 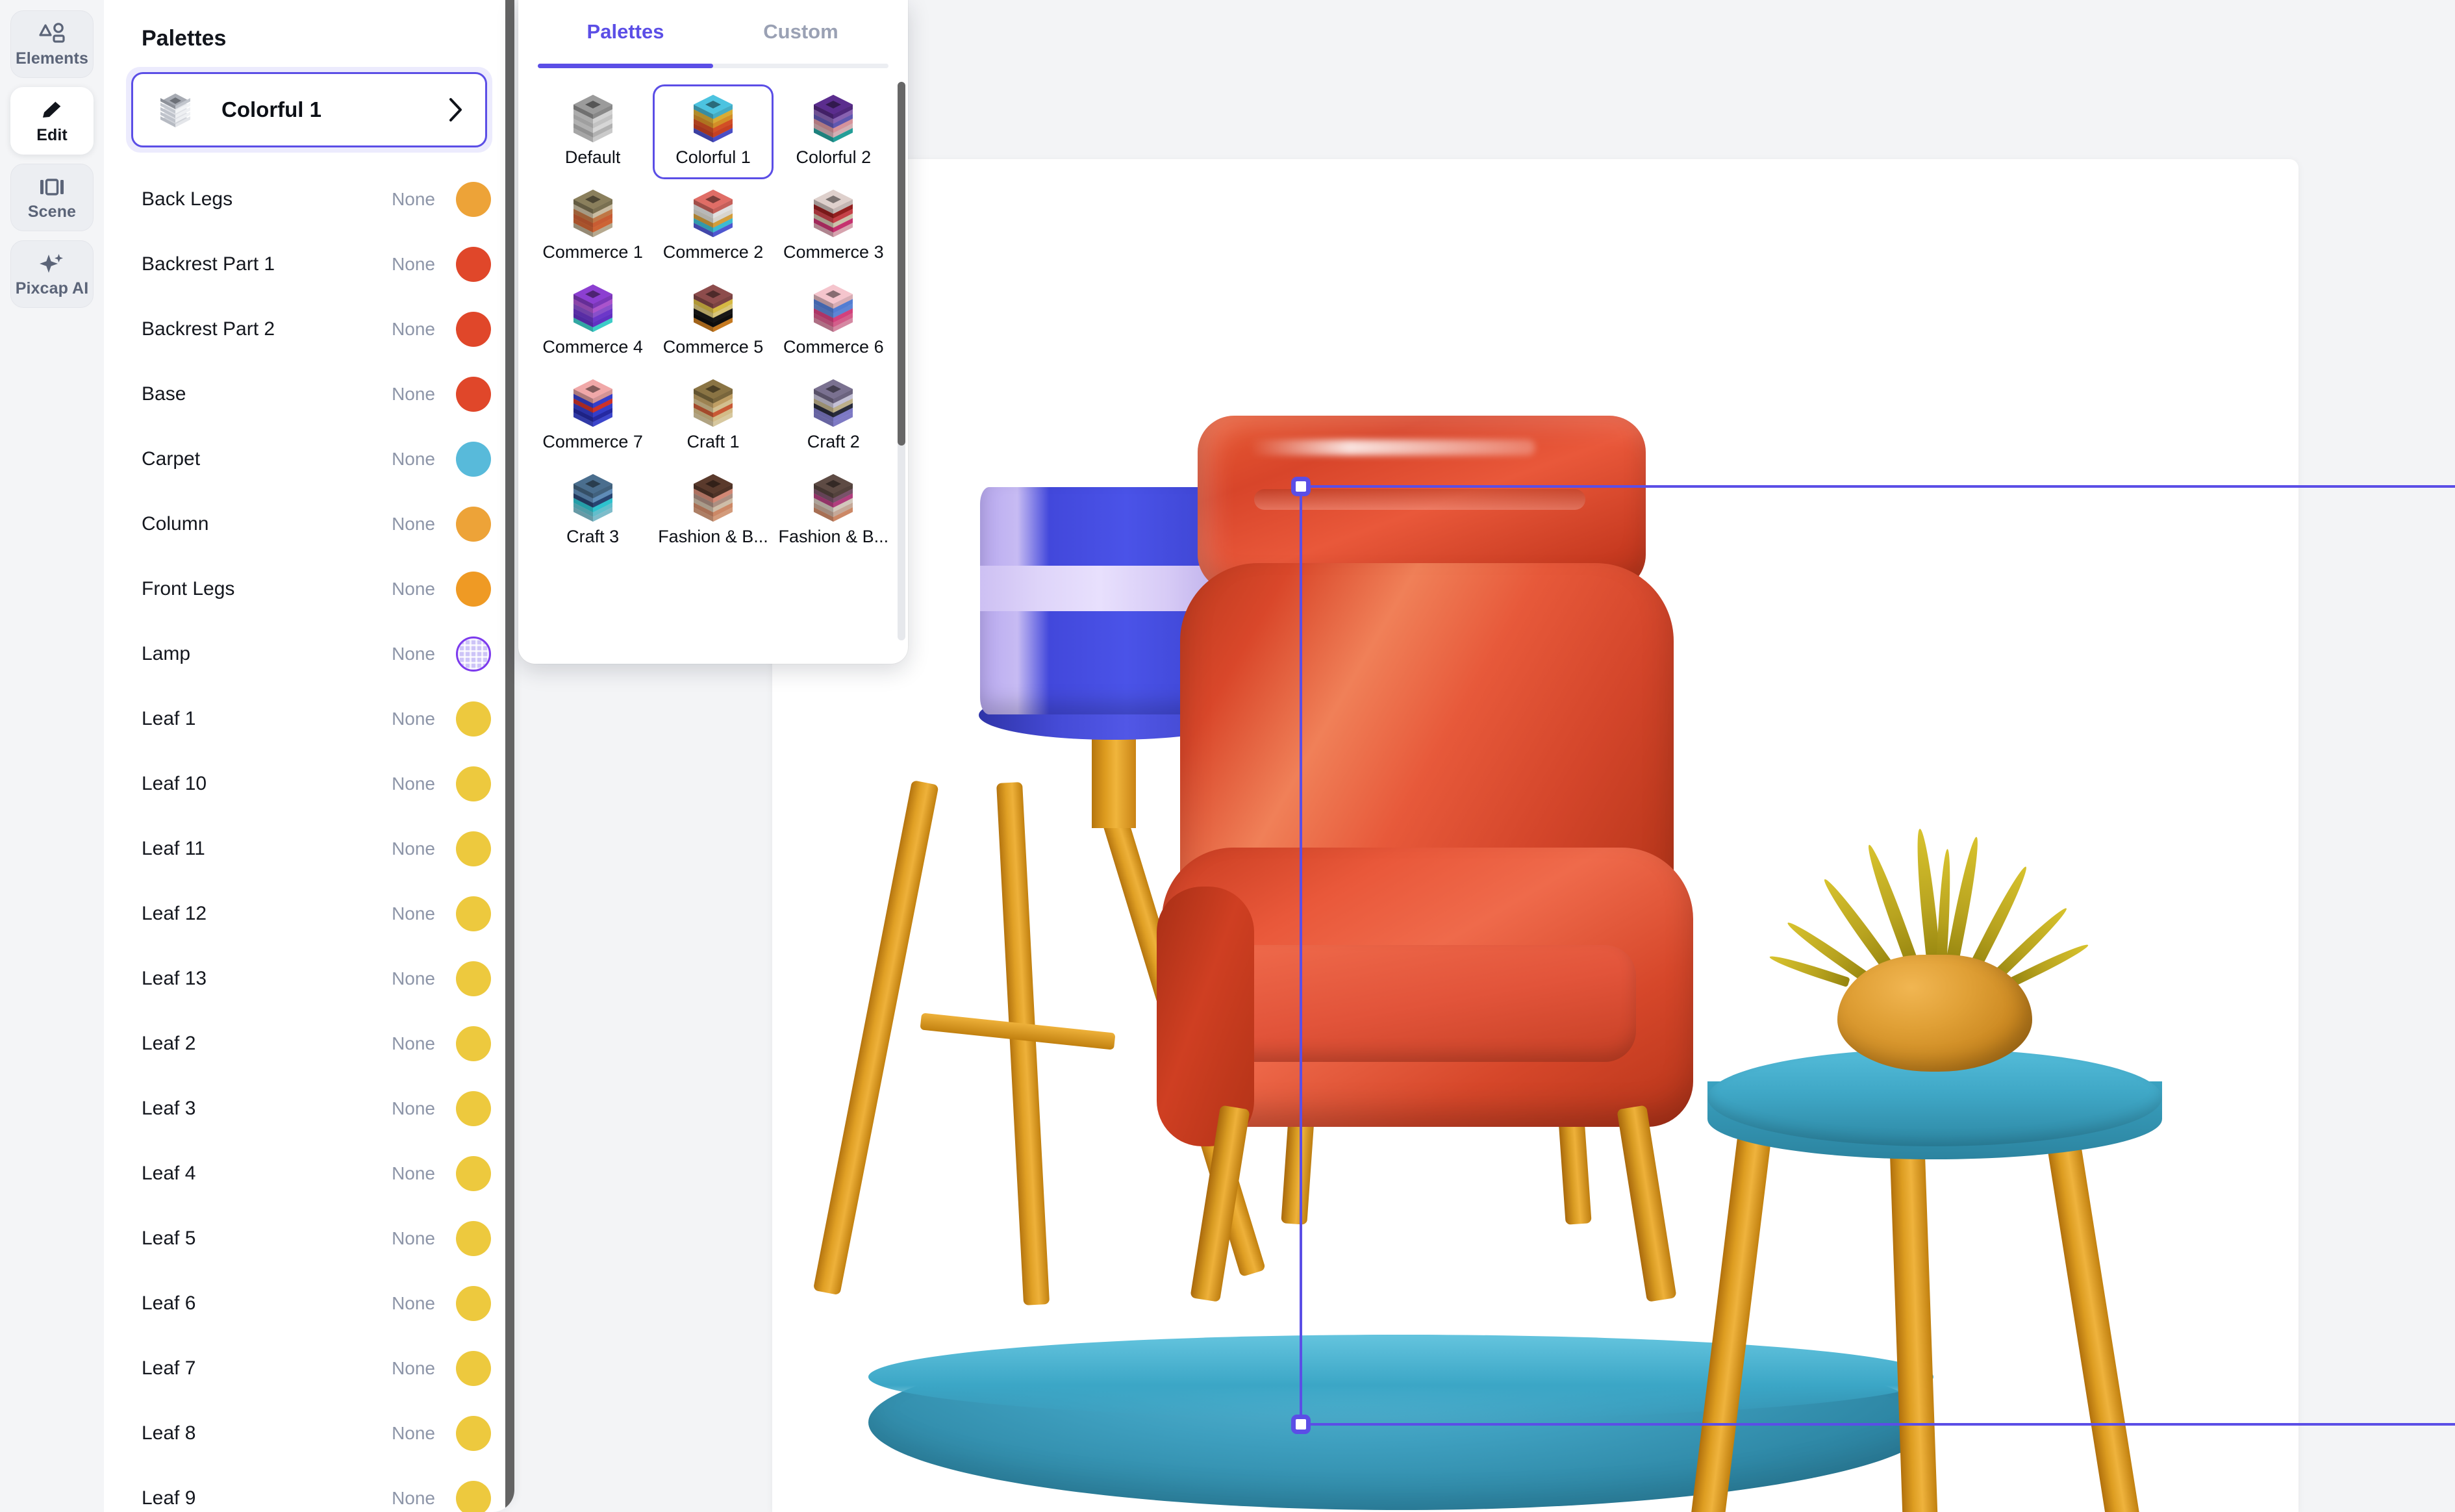 I want to click on palette-option: Colorful 1, so click(x=713, y=131).